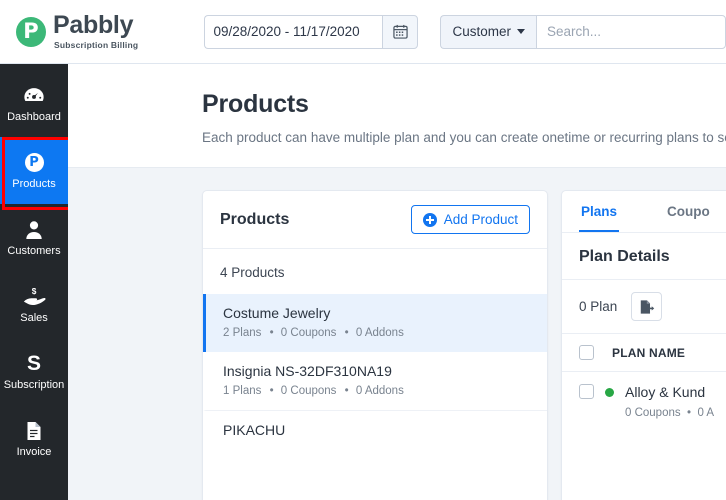 Image resolution: width=726 pixels, height=500 pixels. I want to click on sidebar-item-dashboard: Dashboard, so click(34, 103).